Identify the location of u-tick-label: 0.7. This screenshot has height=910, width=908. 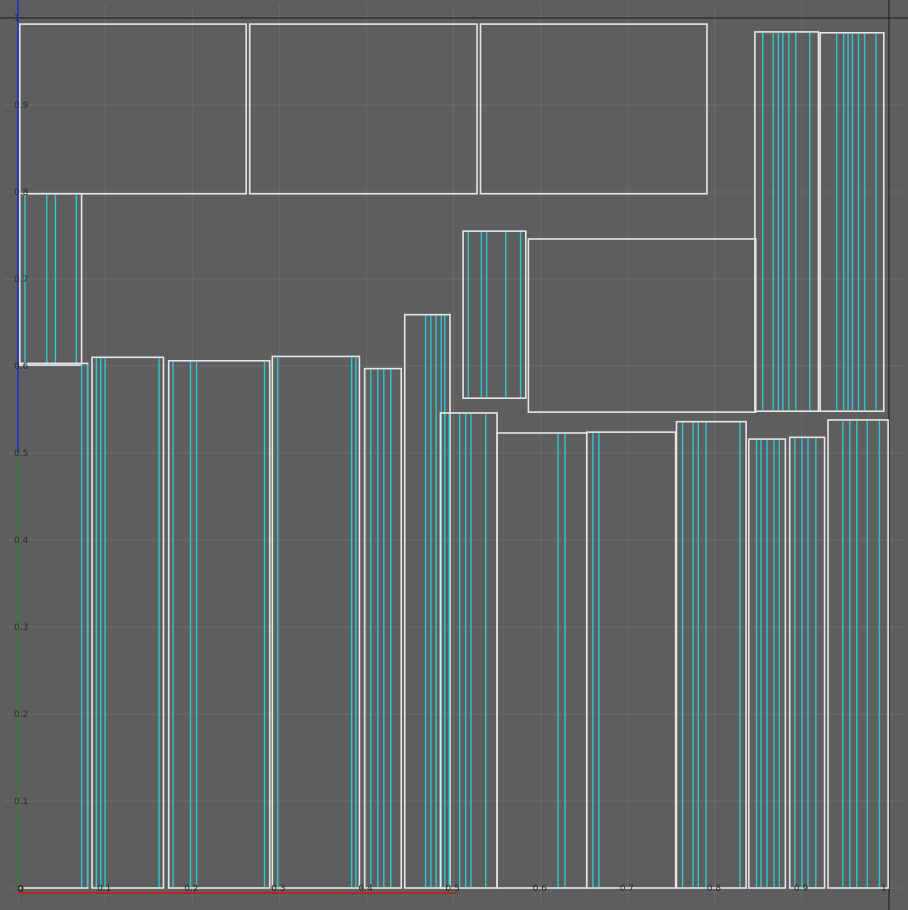
(627, 889).